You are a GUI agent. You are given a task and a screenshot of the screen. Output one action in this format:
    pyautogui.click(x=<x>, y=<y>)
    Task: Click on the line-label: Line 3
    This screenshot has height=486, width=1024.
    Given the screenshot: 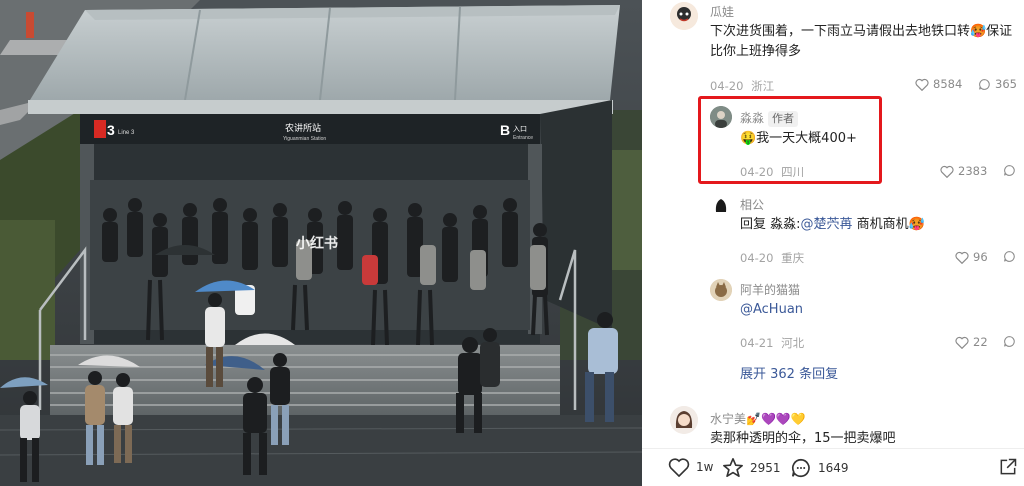 What is the action you would take?
    pyautogui.click(x=126, y=133)
    